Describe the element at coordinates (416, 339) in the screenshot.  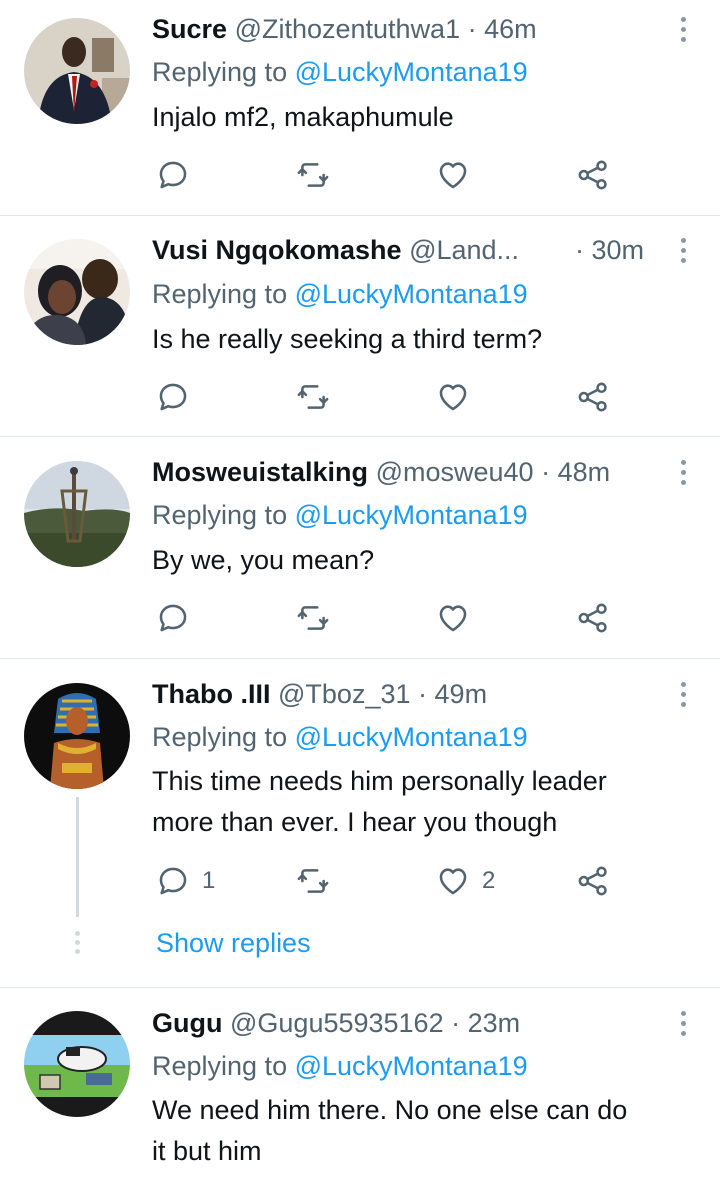
I see `tweet-text: Is he really seeking a third term?` at that location.